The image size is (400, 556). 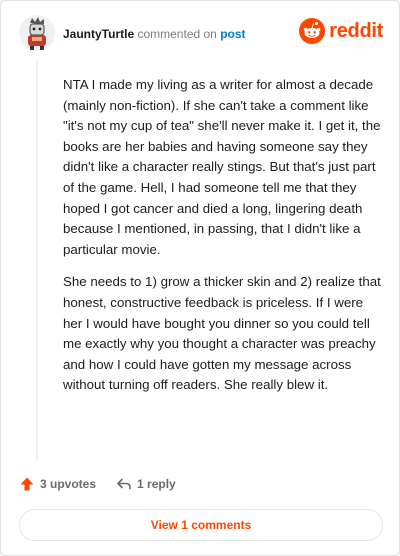 I want to click on view-comments-button: View 1 comments, so click(x=201, y=525).